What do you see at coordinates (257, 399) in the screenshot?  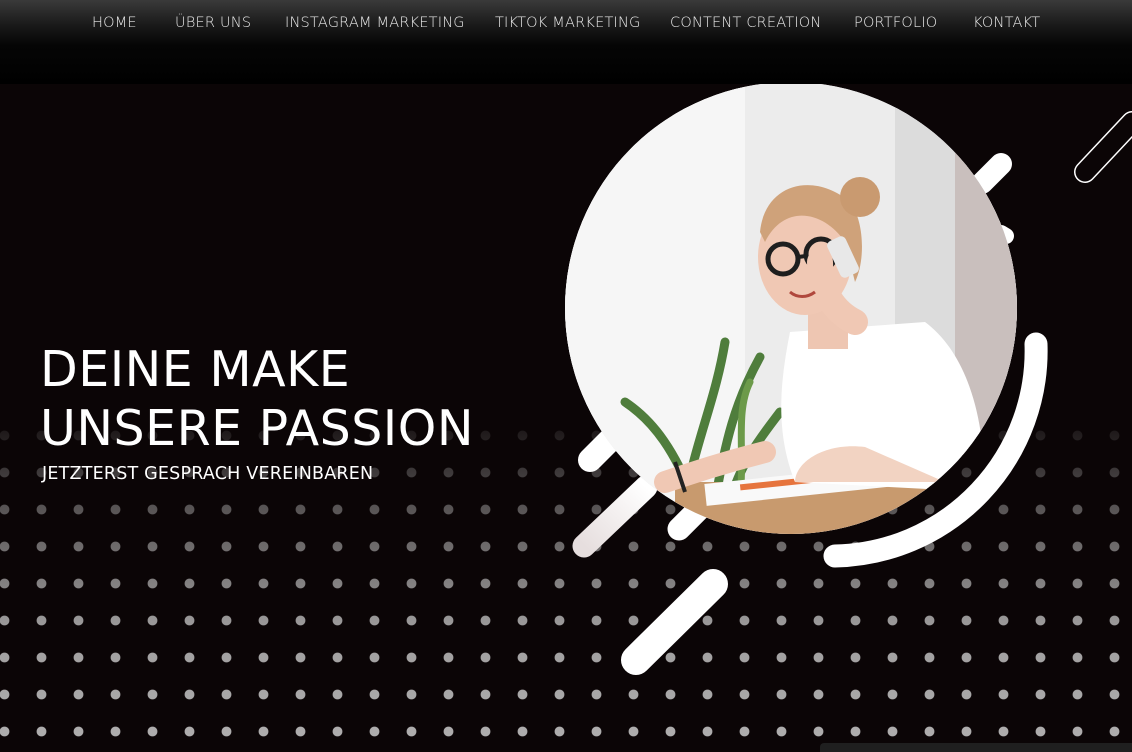 I see `hero-headline: DEINE MAKE UNSERE PASSION` at bounding box center [257, 399].